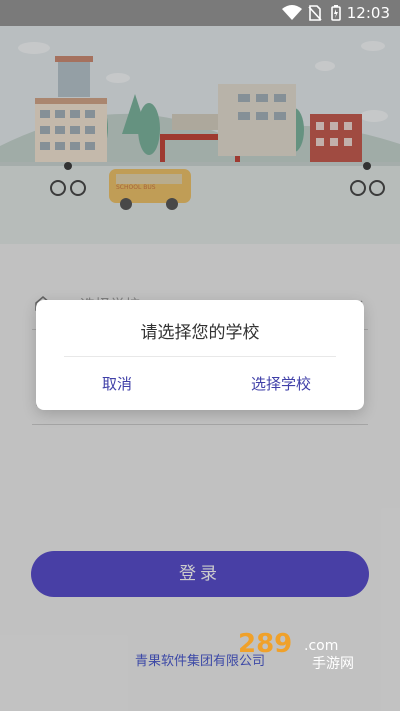 The width and height of the screenshot is (400, 711). I want to click on dialog-cancel-button: 取消, so click(117, 383).